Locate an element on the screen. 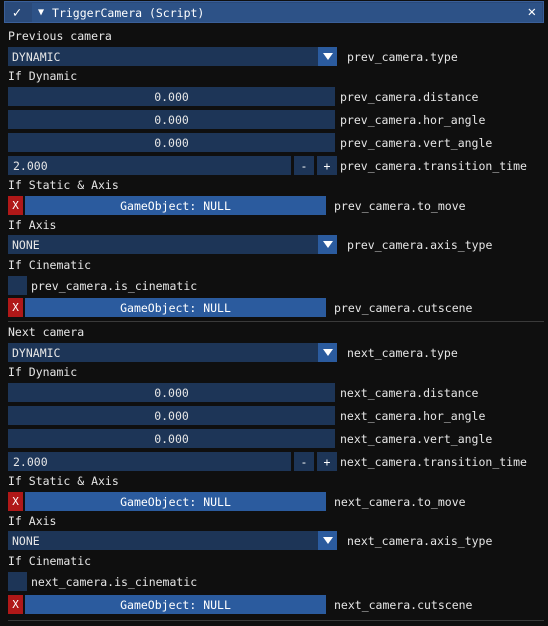 The image size is (548, 626). next-distance-value: 0.000 is located at coordinates (171, 392).